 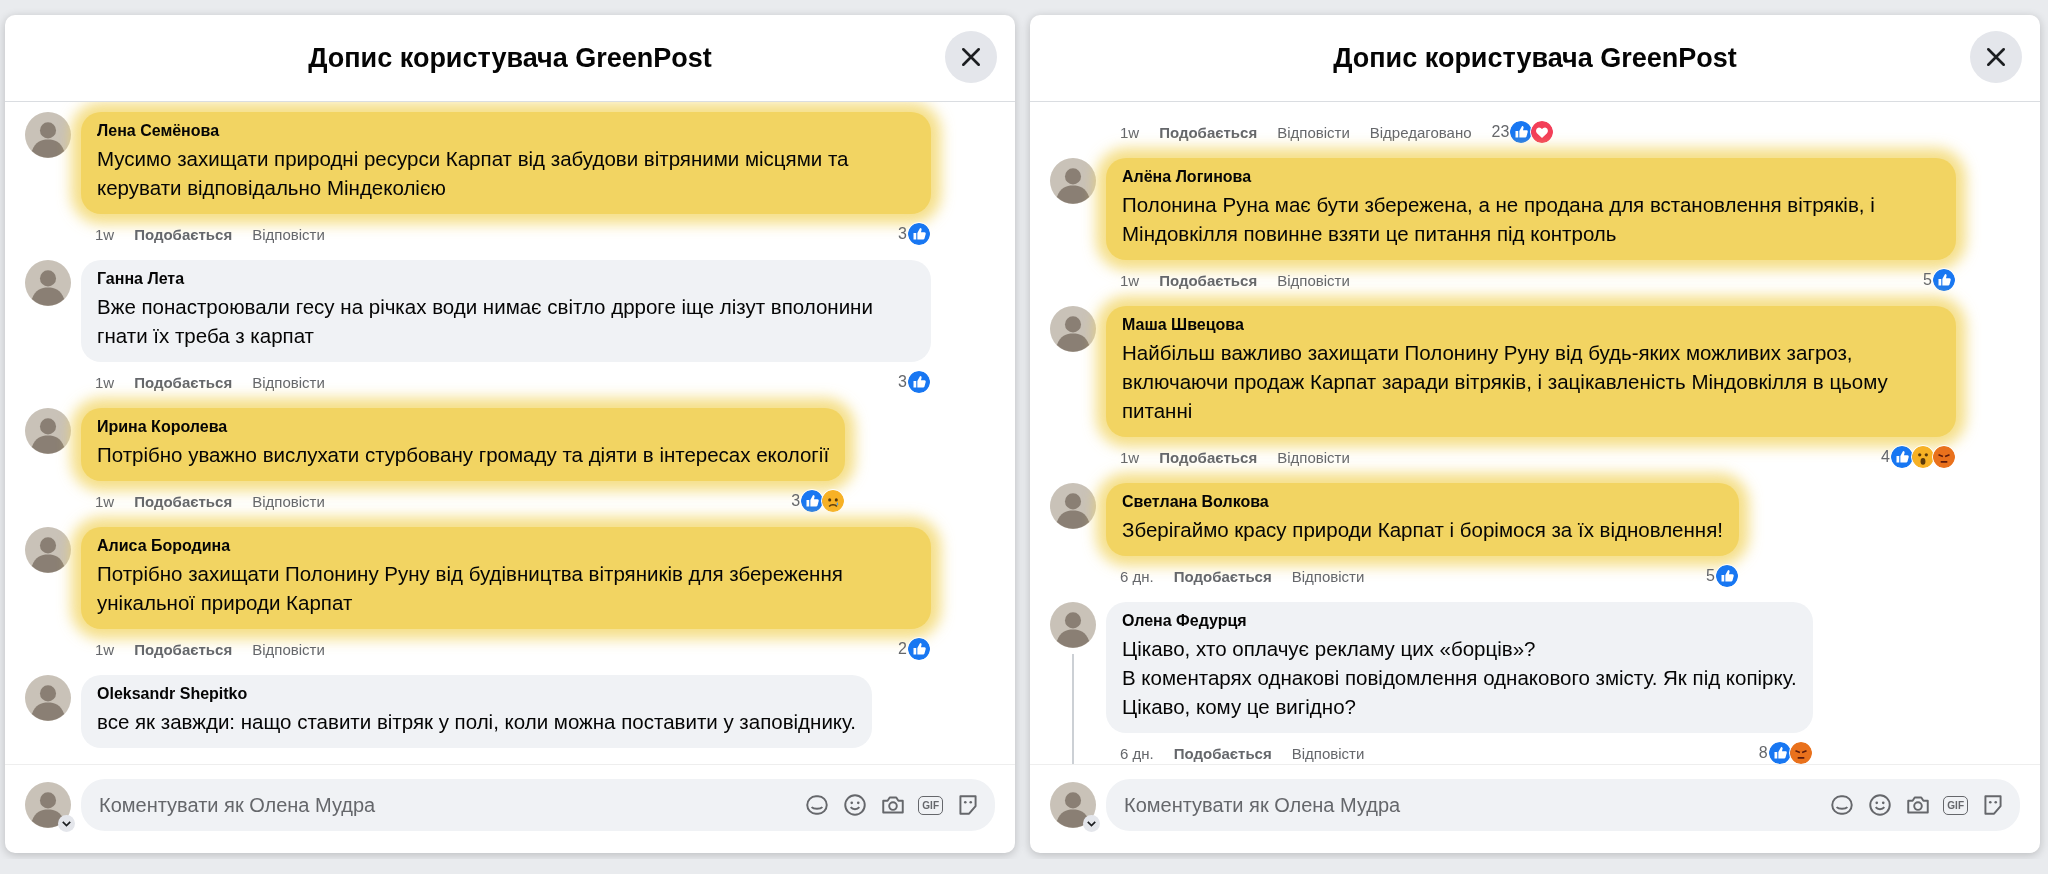 What do you see at coordinates (1499, 219) in the screenshot?
I see `comment-text: Полонина Руна має бути збережена, а не продана для встановлення вітряків, і Міндовкілля повинне взяти це питання під контроль` at bounding box center [1499, 219].